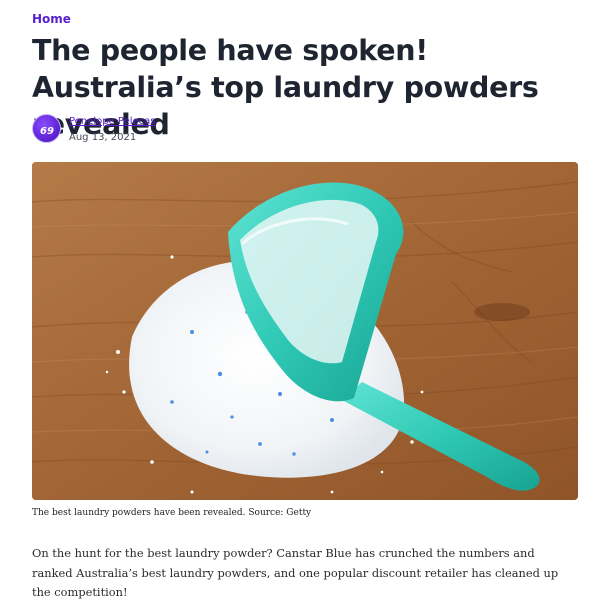 Image resolution: width=600 pixels, height=603 pixels. I want to click on breadcrumb-home-link: Home, so click(51, 19).